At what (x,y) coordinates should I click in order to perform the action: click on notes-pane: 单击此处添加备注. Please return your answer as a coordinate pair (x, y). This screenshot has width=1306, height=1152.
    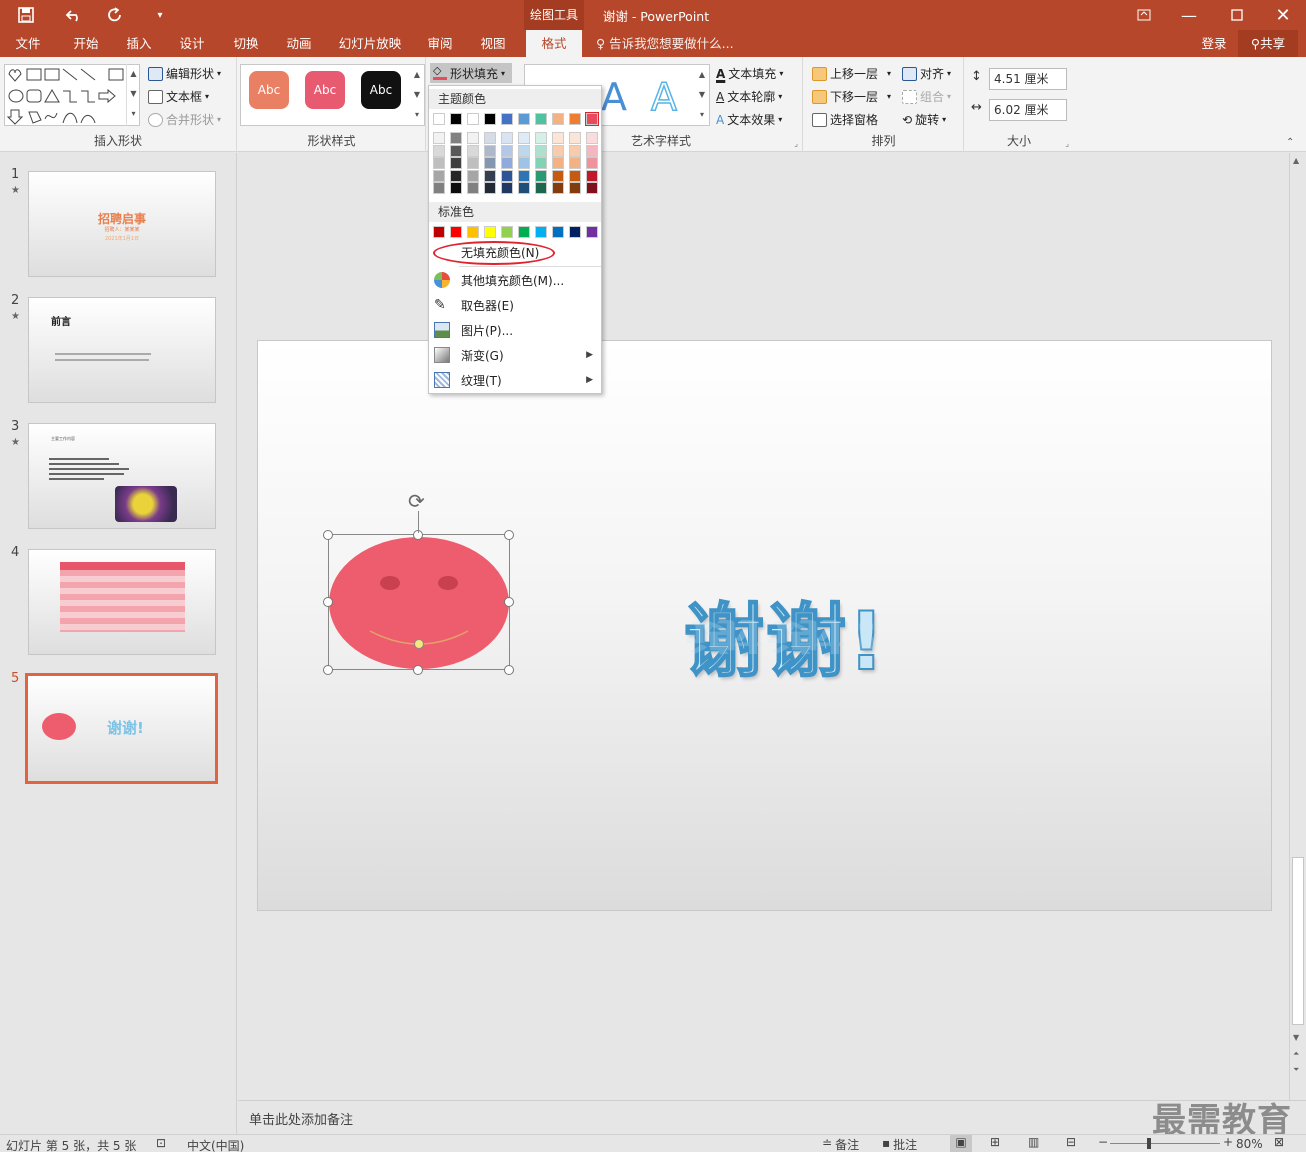
    Looking at the image, I should click on (772, 1117).